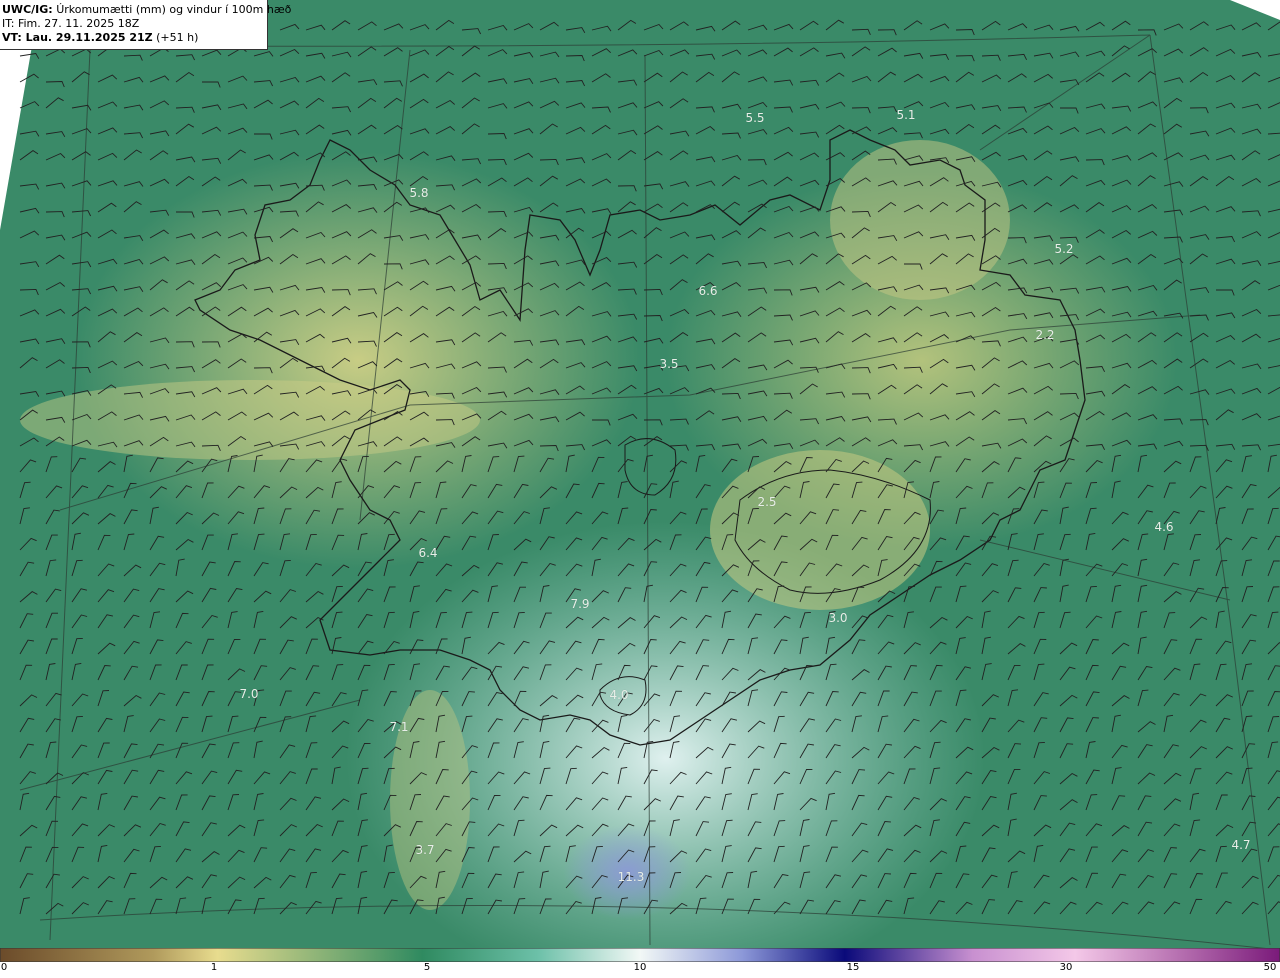  I want to click on map-value-label: 4.7, so click(1241, 845).